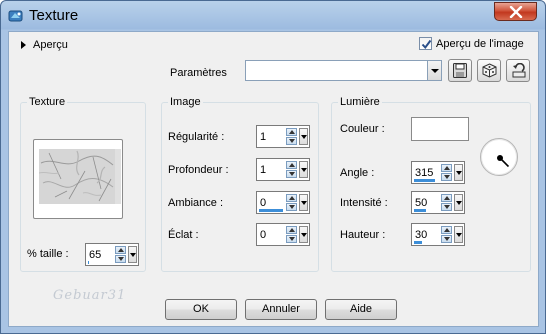  I want to click on dice-icon, so click(489, 70).